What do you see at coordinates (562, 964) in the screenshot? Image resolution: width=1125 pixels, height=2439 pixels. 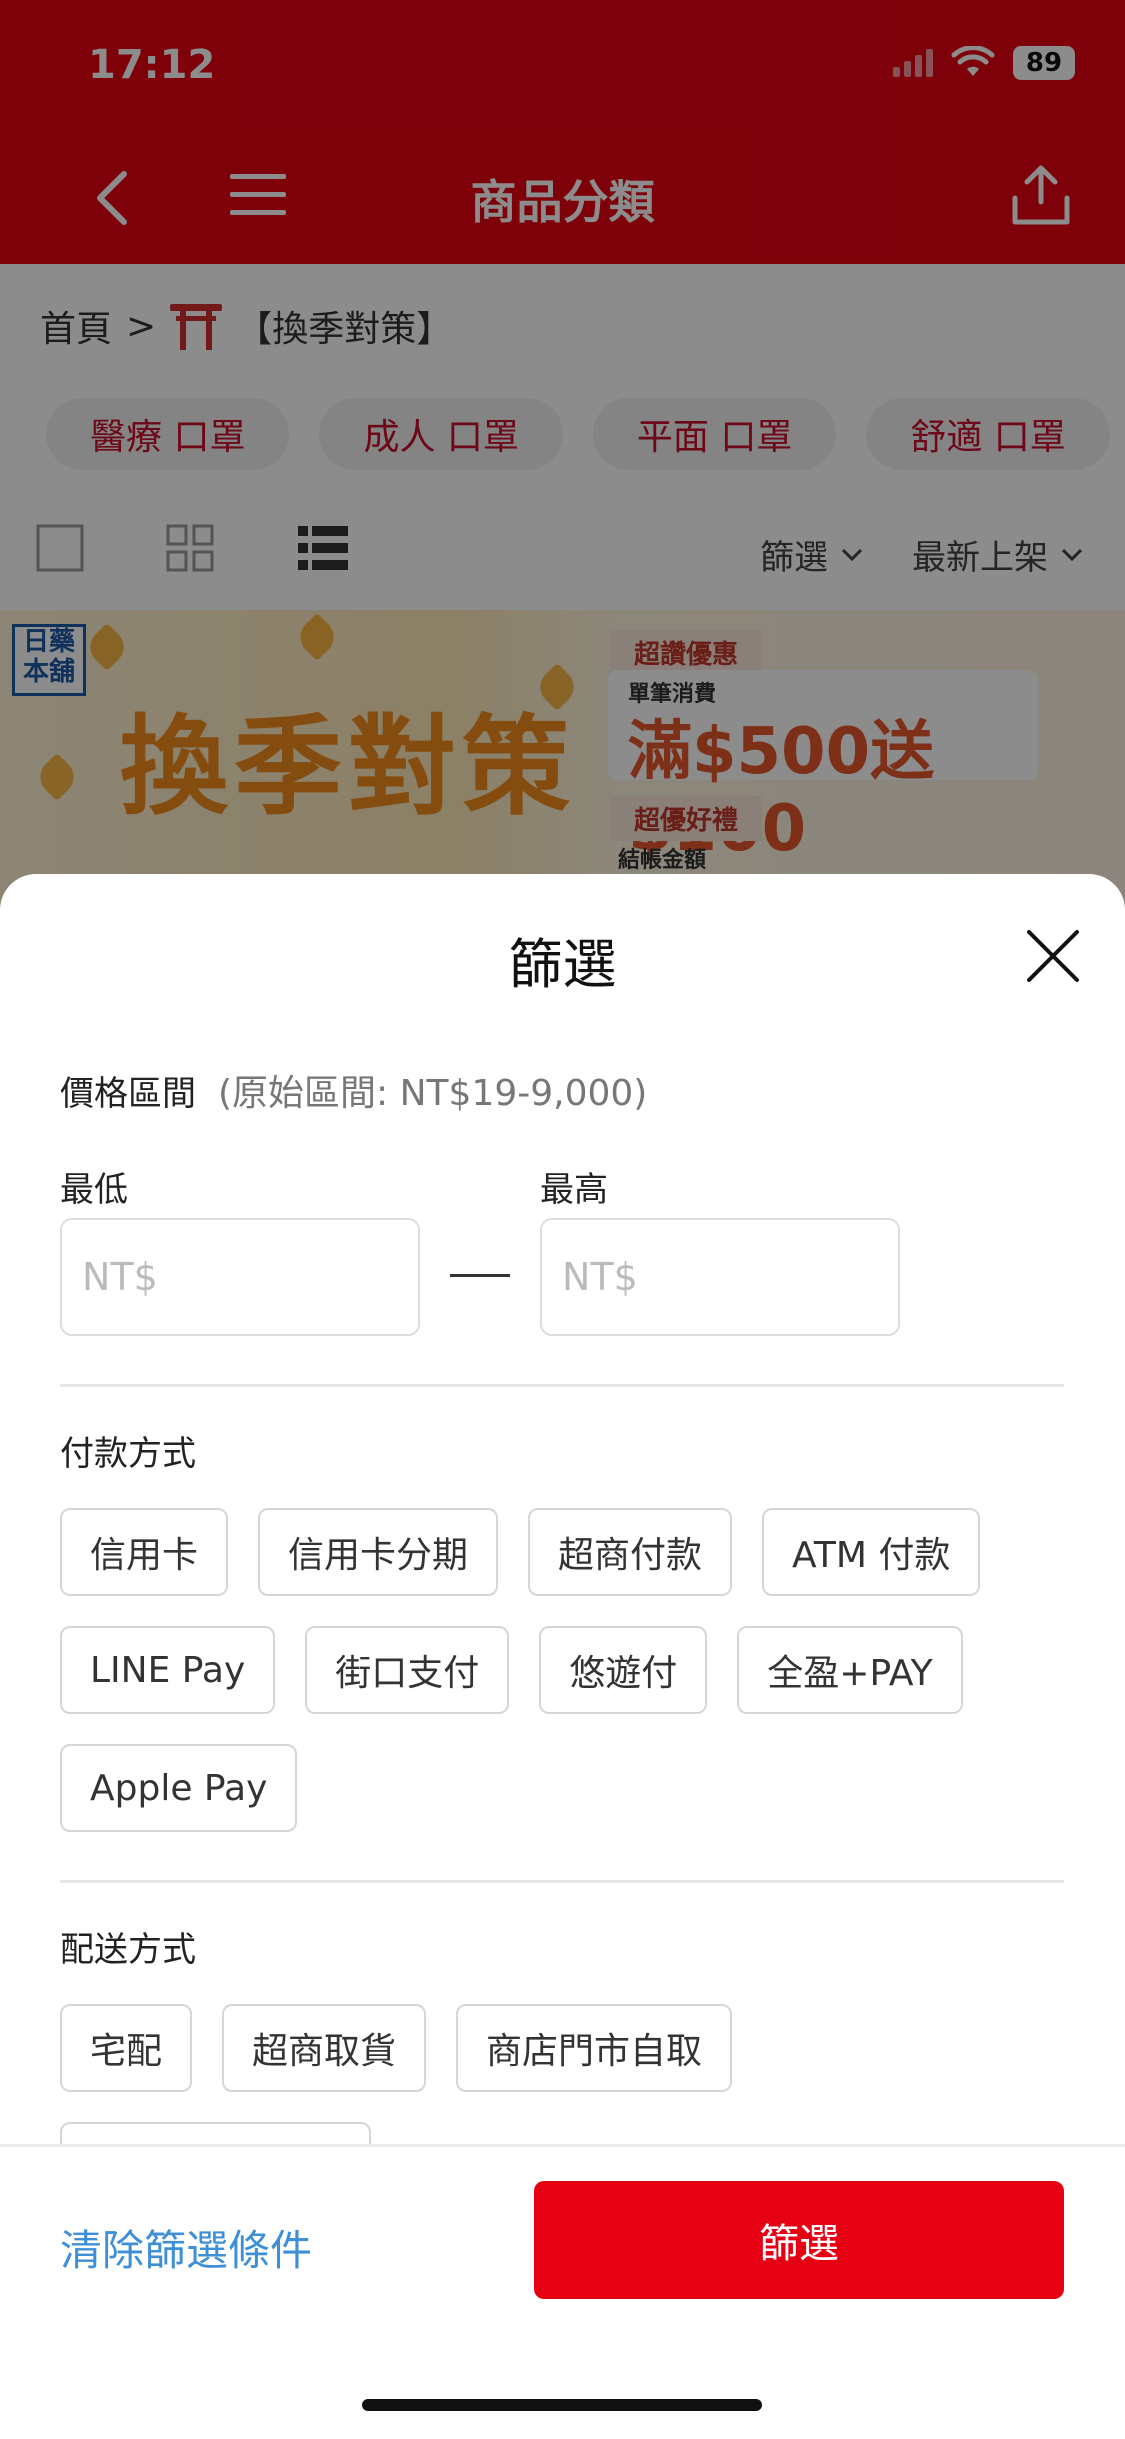 I see `sheet-title: 篩選` at bounding box center [562, 964].